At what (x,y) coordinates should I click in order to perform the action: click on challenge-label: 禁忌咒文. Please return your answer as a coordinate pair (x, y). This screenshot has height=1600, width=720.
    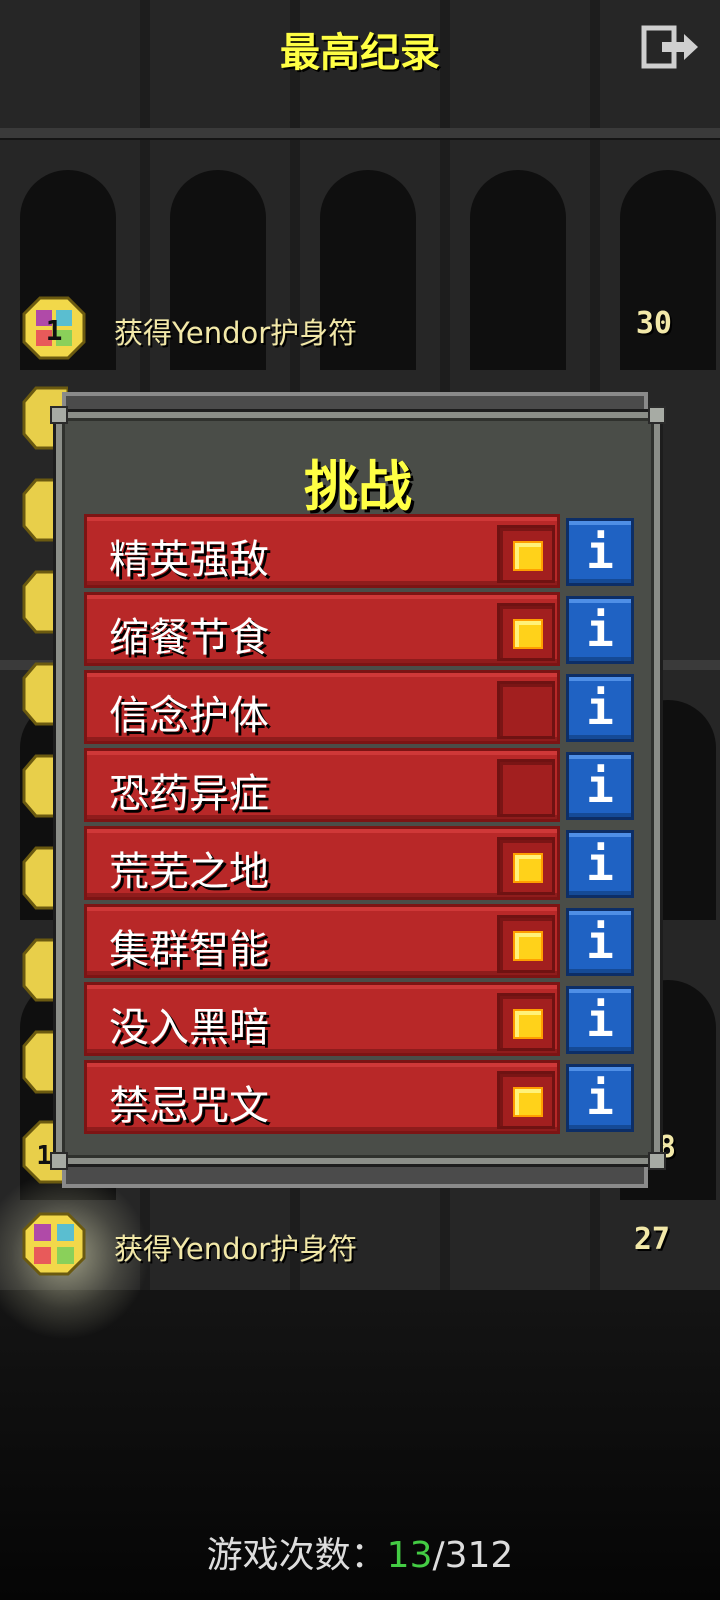
    Looking at the image, I should click on (189, 1106).